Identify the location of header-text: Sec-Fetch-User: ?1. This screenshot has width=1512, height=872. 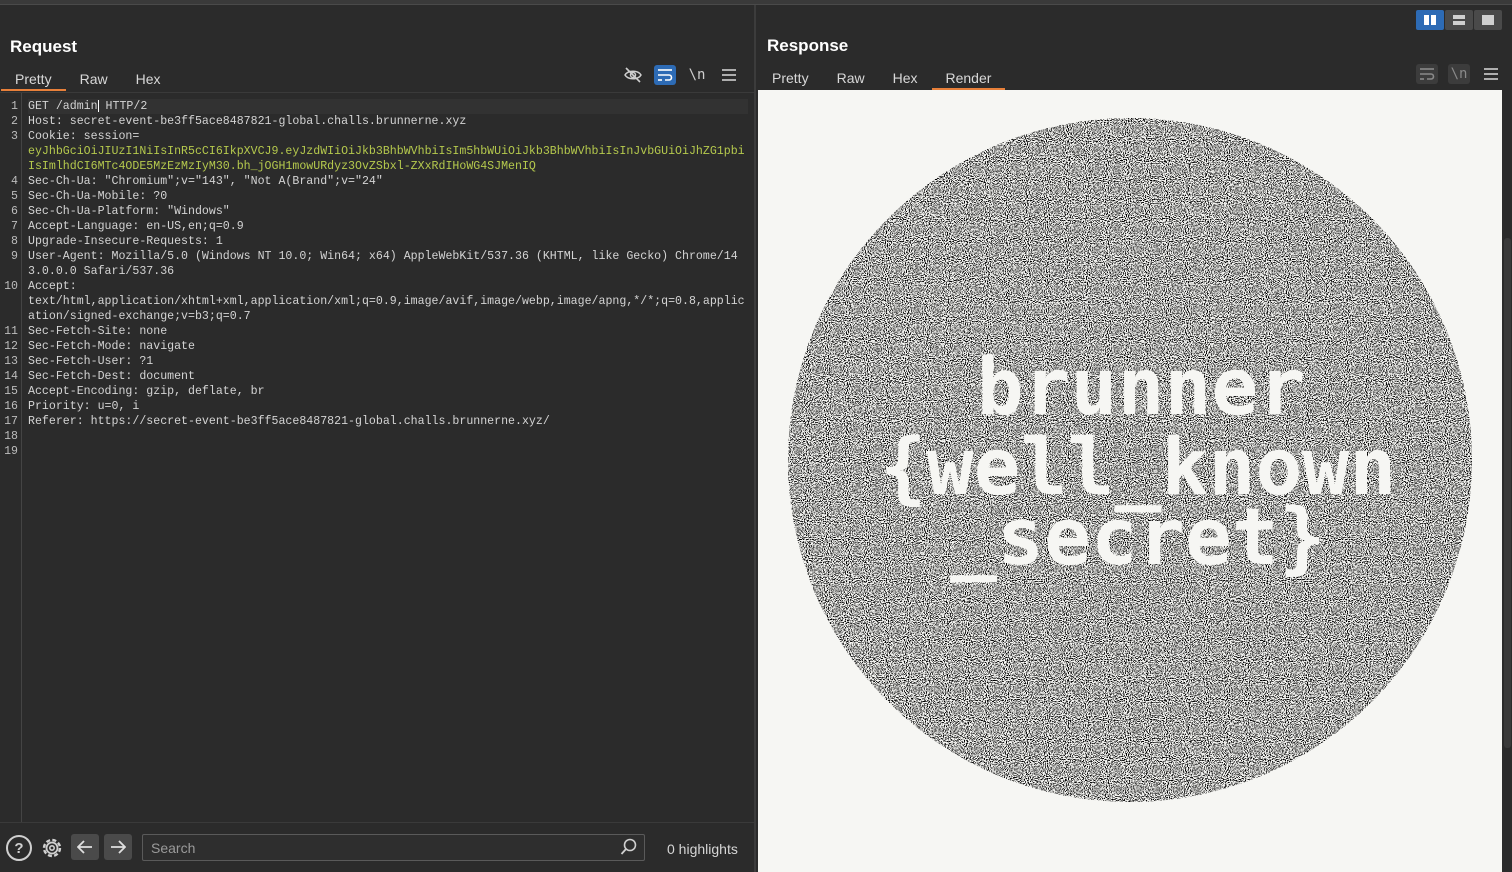
(91, 361).